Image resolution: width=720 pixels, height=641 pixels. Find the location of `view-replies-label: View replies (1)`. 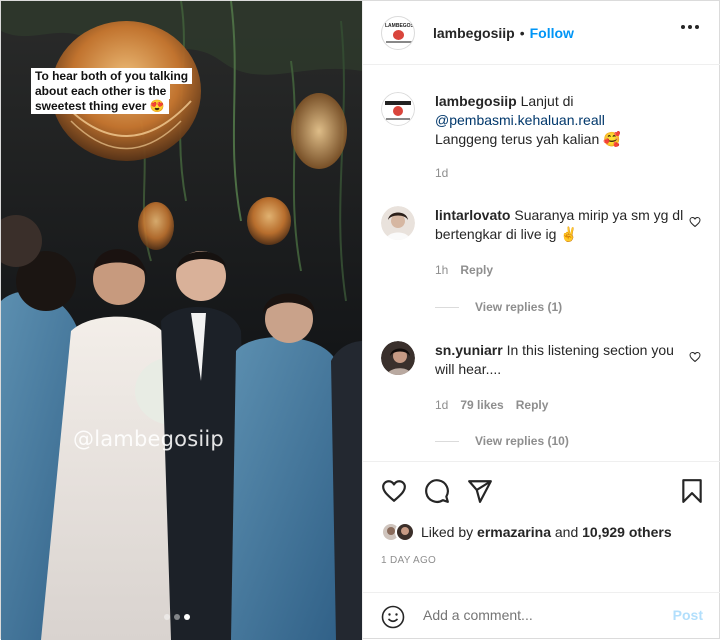

view-replies-label: View replies (1) is located at coordinates (519, 307).